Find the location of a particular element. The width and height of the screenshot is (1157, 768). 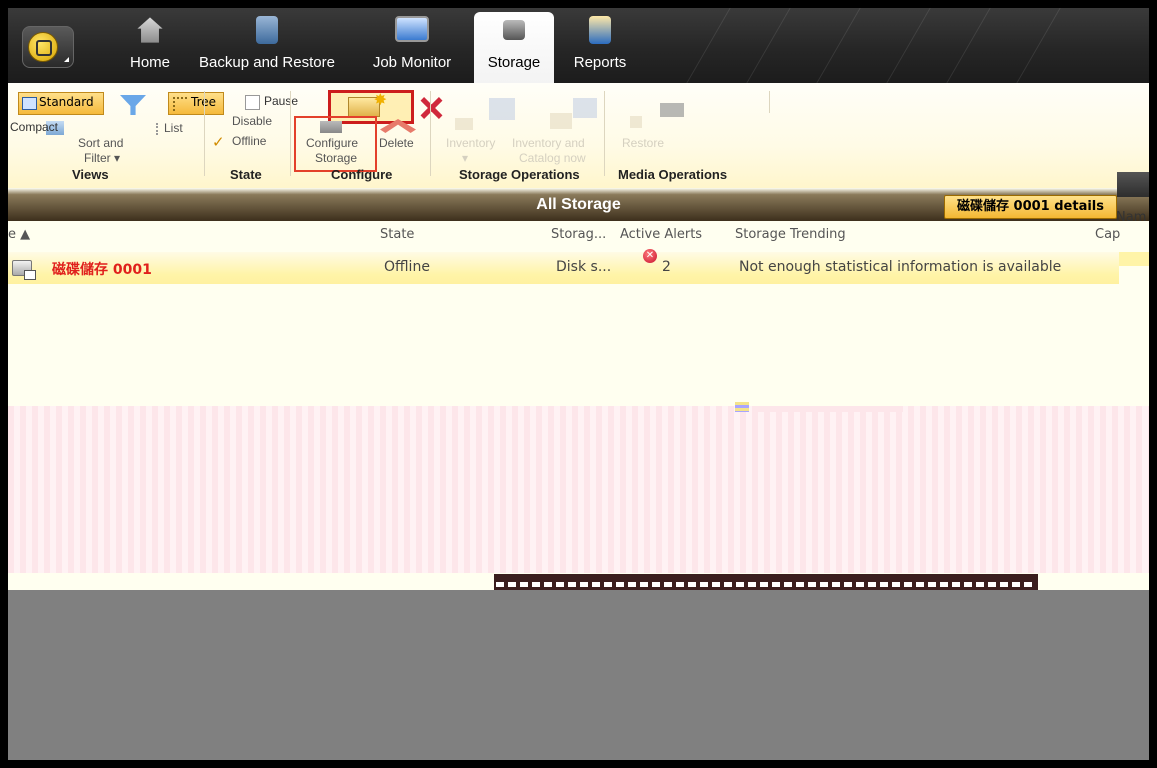

artifact-mark is located at coordinates (742, 407).